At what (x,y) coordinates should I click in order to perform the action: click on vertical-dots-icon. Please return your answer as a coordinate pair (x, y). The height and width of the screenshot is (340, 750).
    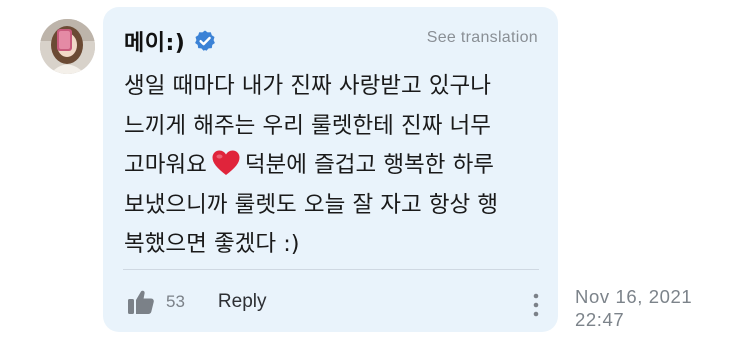
    Looking at the image, I should click on (536, 305).